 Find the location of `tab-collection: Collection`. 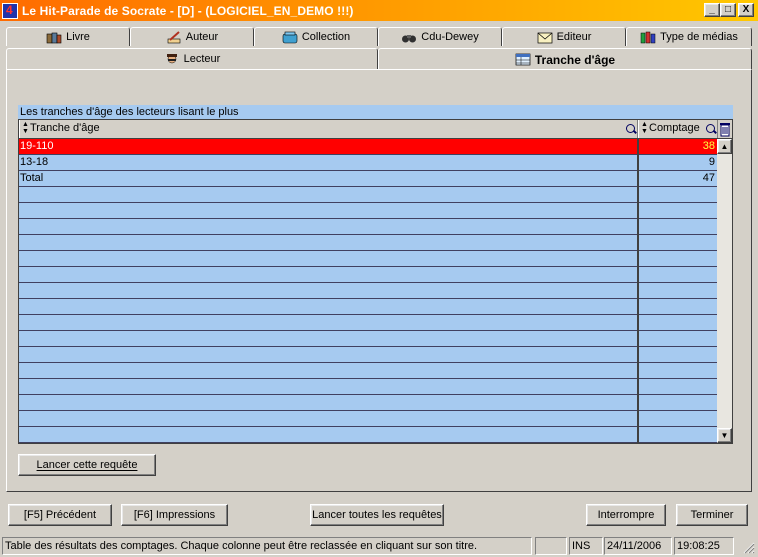

tab-collection: Collection is located at coordinates (316, 36).